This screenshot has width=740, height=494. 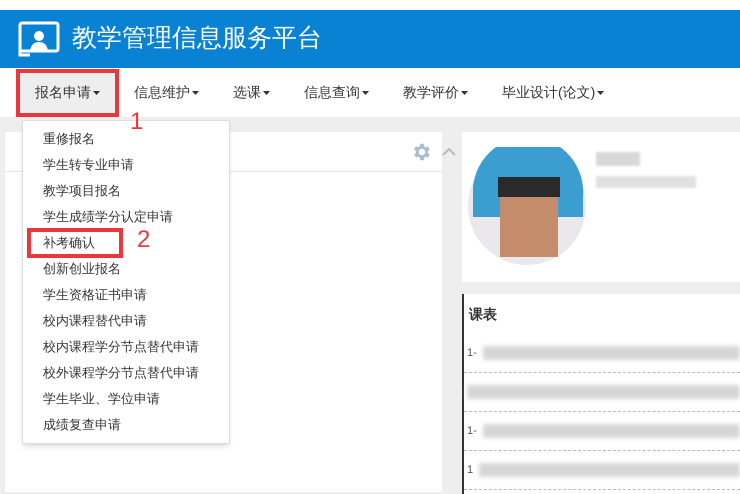 What do you see at coordinates (336, 92) in the screenshot?
I see `nav-menu-item: 信息查询` at bounding box center [336, 92].